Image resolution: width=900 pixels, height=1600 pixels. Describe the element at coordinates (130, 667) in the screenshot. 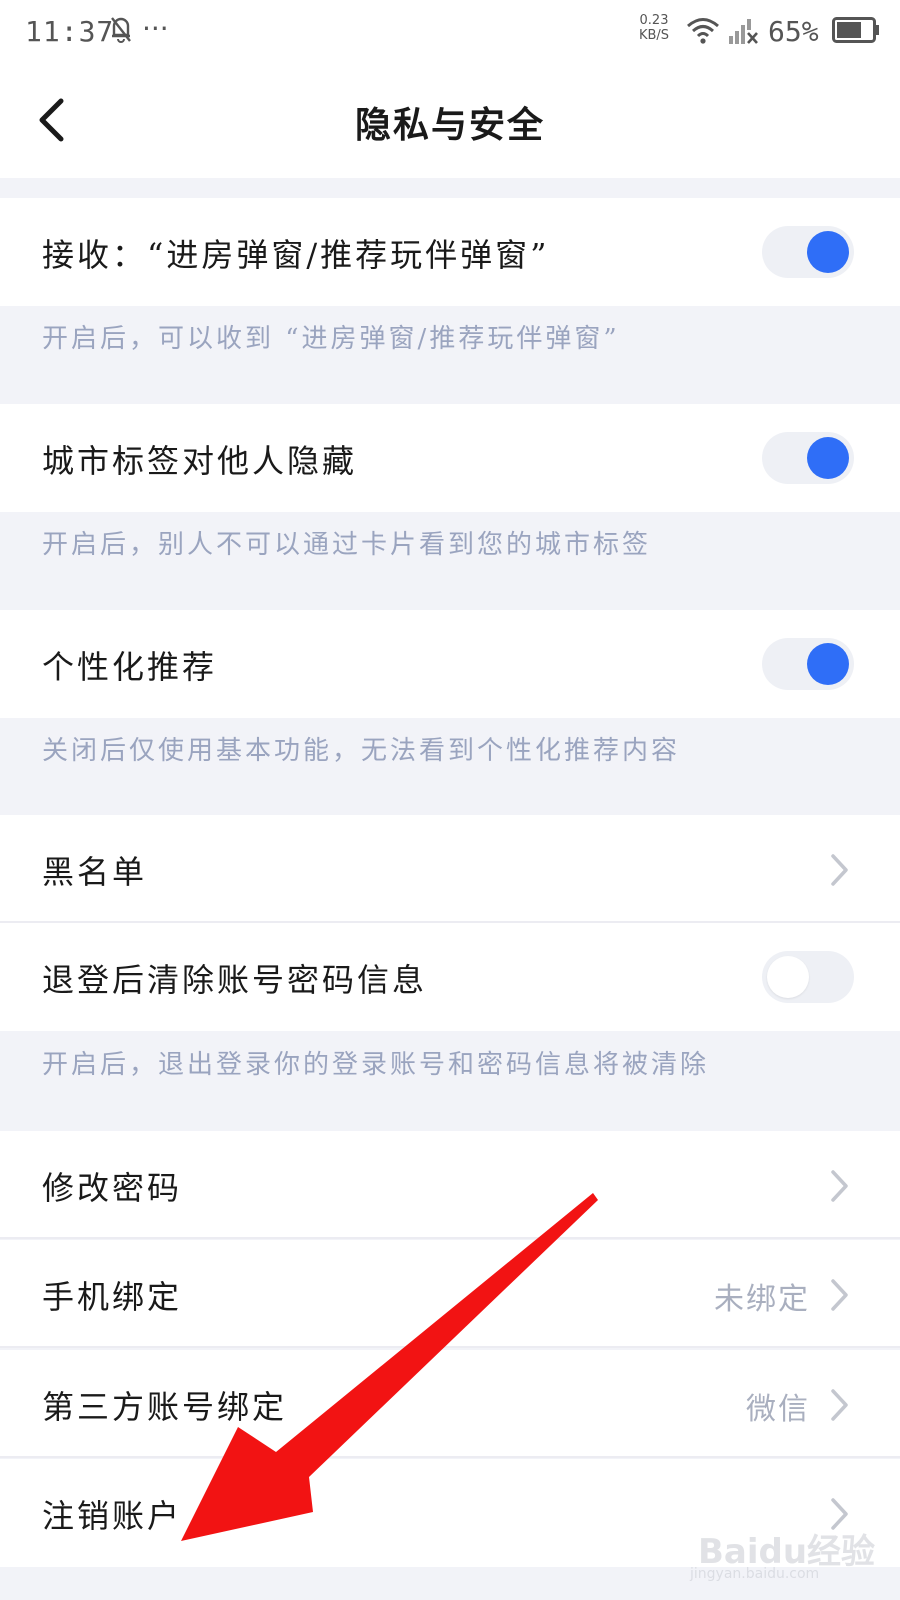

I see `setting-label: 个性化推荐` at that location.